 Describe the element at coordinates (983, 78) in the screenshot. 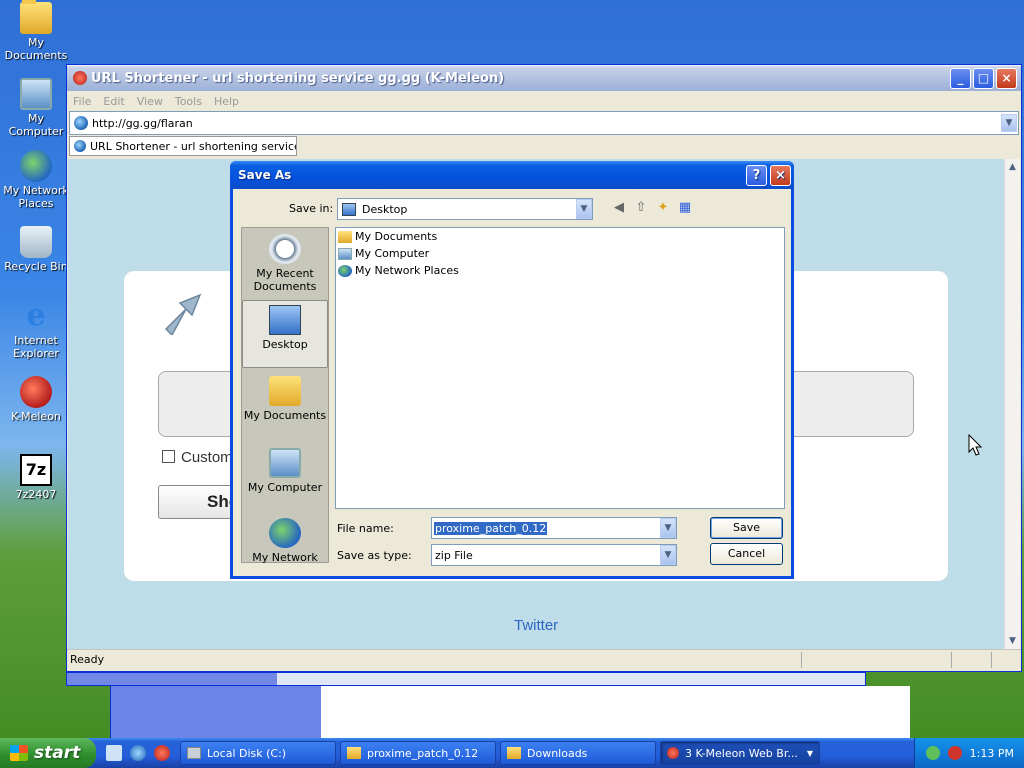

I see `maximize-button: □` at that location.